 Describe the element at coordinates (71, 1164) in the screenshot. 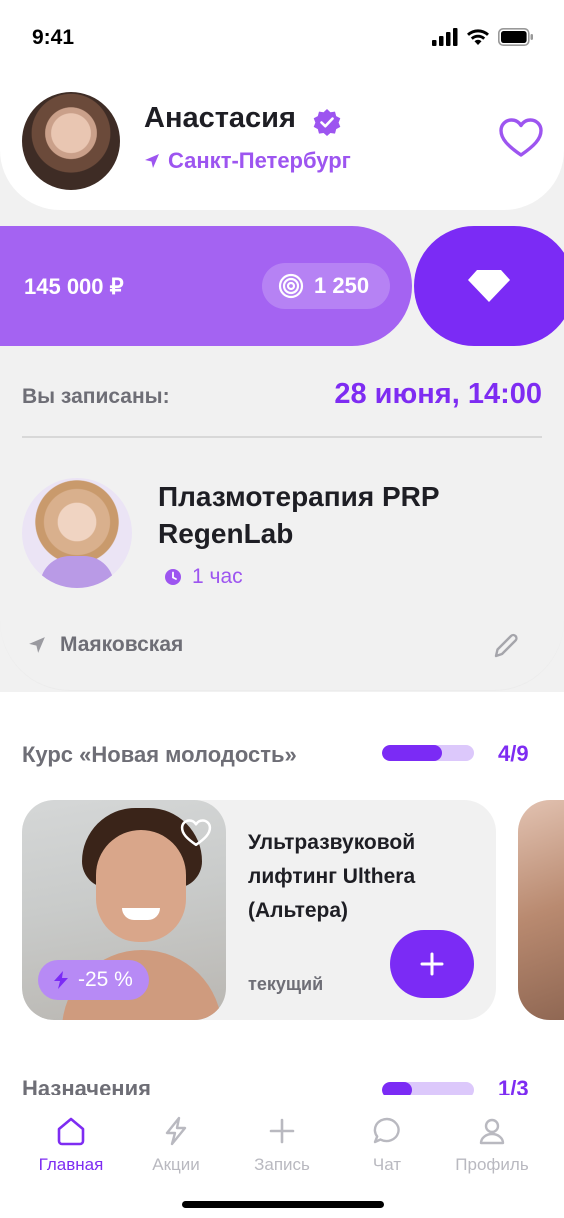

I see `tab-label: Главная` at that location.